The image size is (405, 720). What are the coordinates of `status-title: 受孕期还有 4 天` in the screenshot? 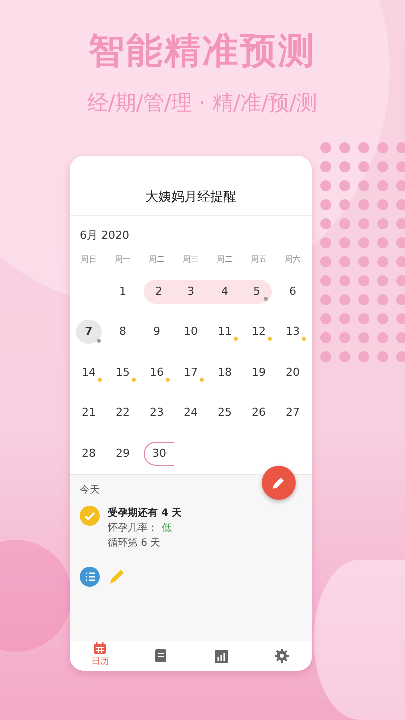 It's located at (145, 514).